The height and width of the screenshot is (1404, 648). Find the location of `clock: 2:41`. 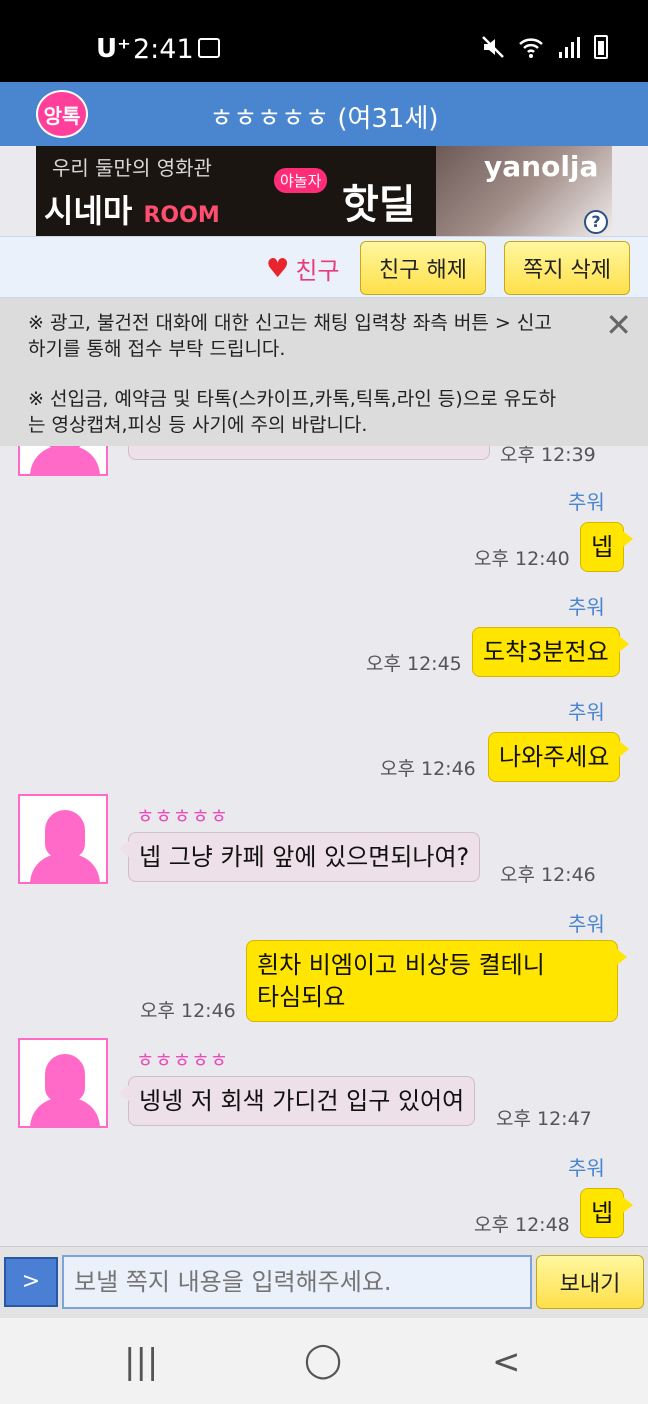

clock: 2:41 is located at coordinates (163, 49).